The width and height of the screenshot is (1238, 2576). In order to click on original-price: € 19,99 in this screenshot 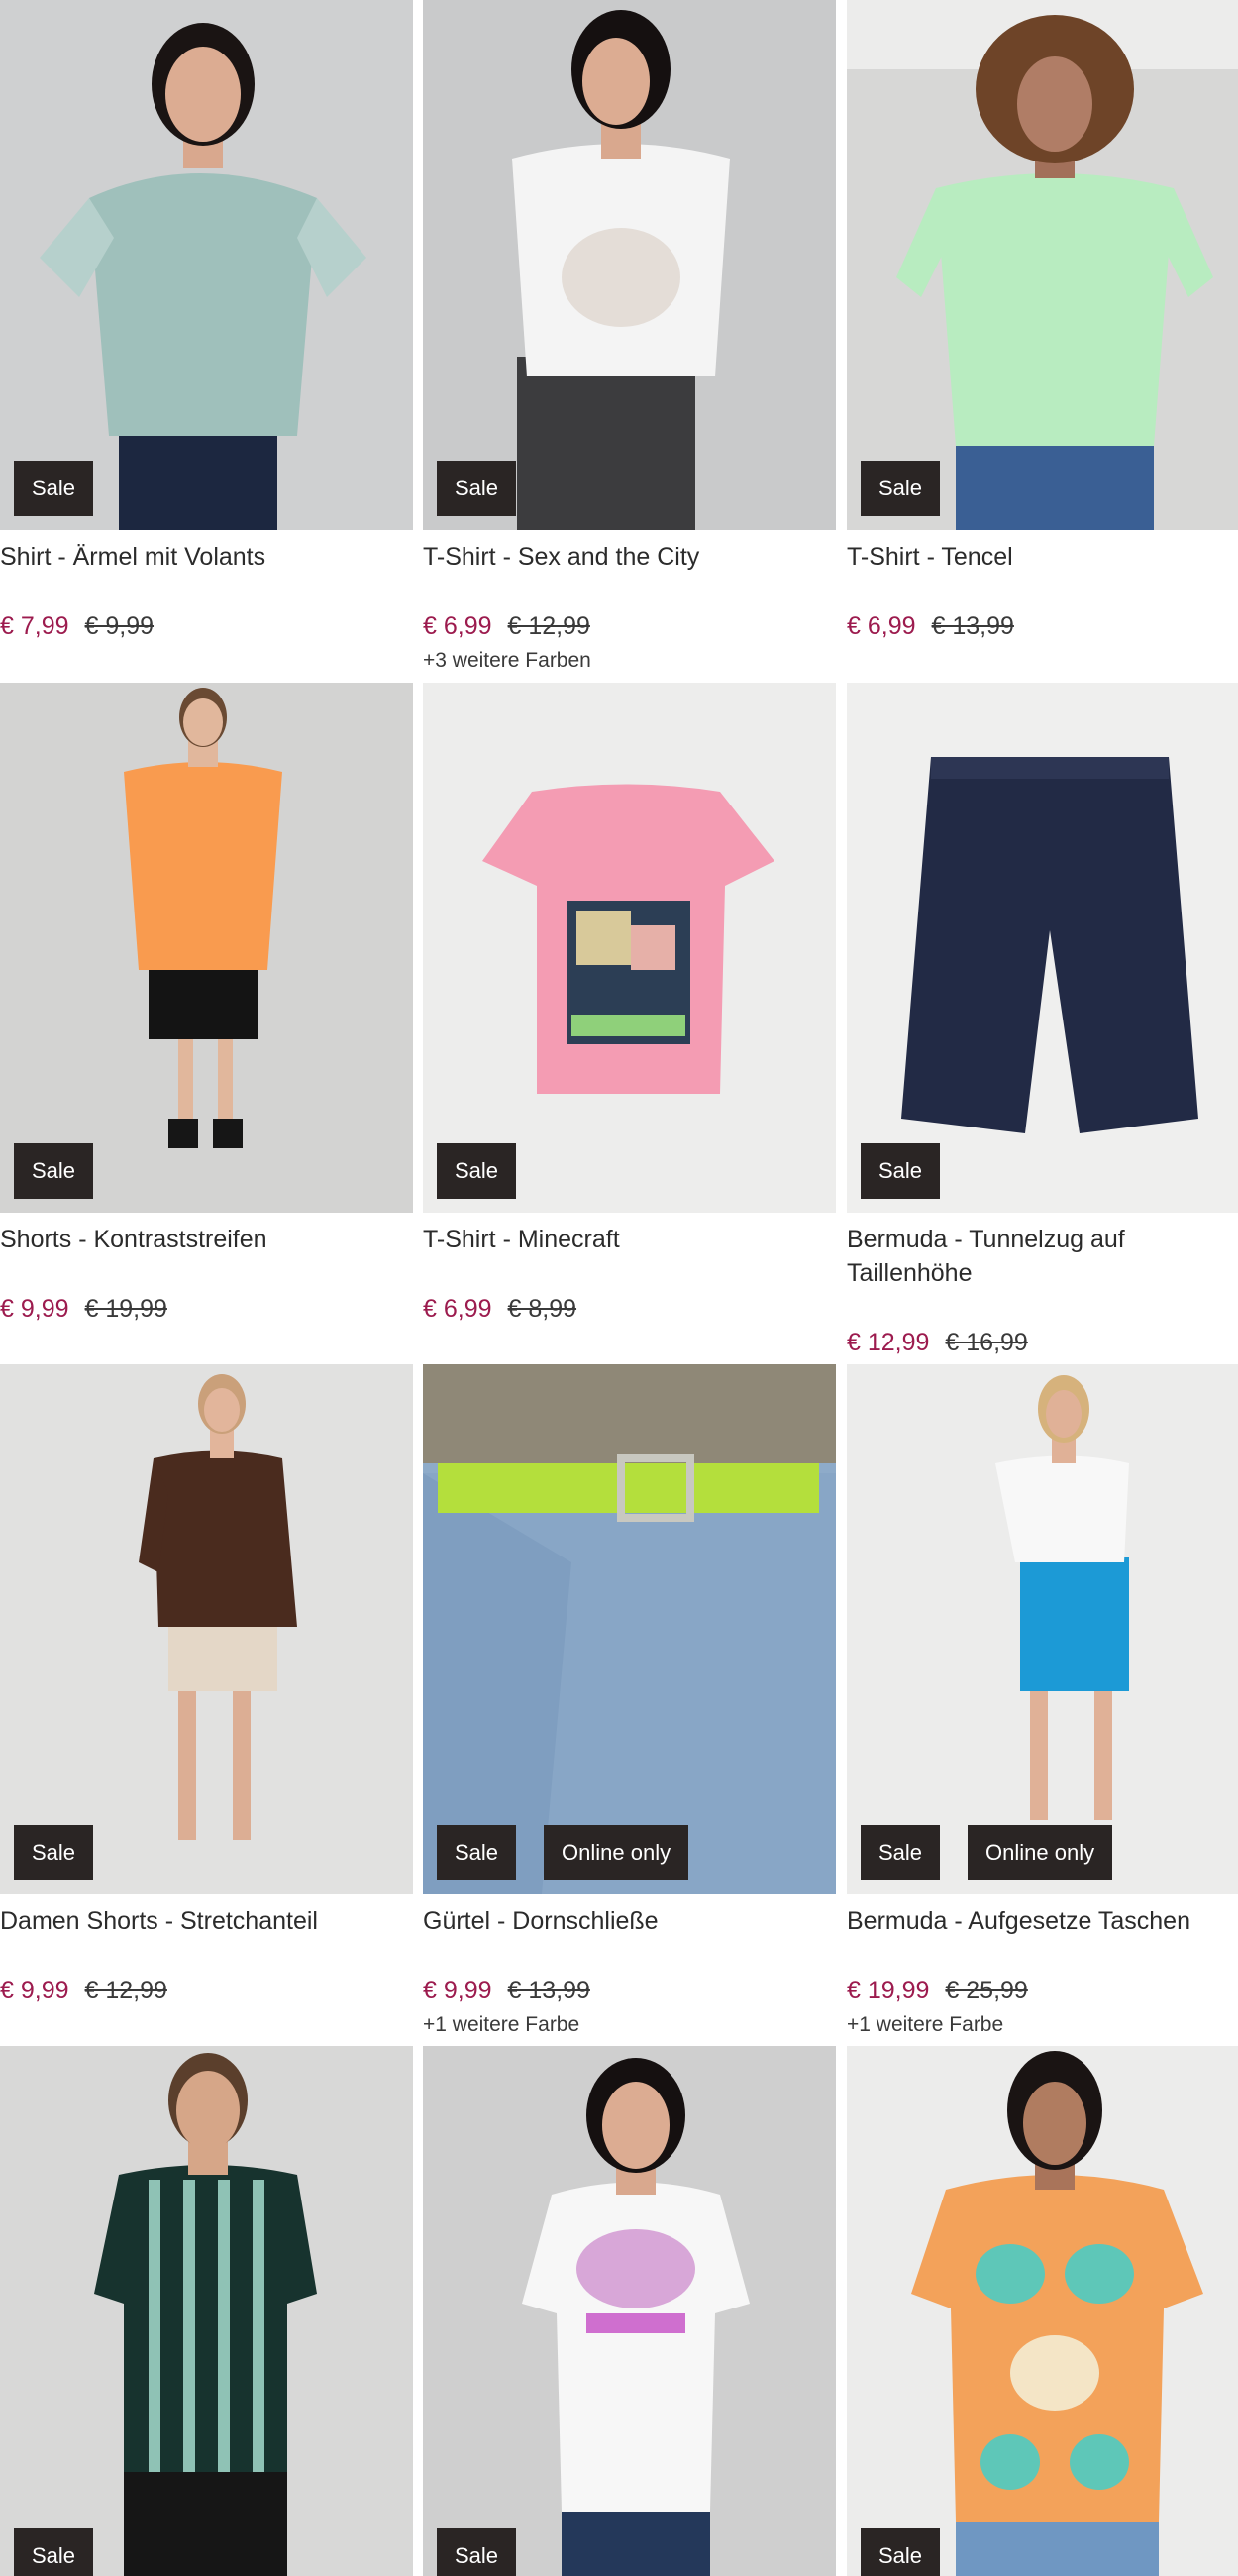, I will do `click(125, 1309)`.